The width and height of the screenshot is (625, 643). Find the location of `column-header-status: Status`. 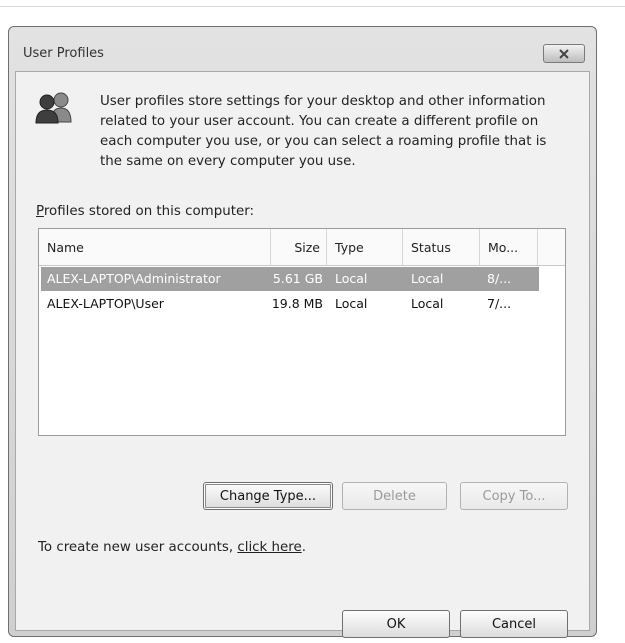

column-header-status: Status is located at coordinates (441, 247).